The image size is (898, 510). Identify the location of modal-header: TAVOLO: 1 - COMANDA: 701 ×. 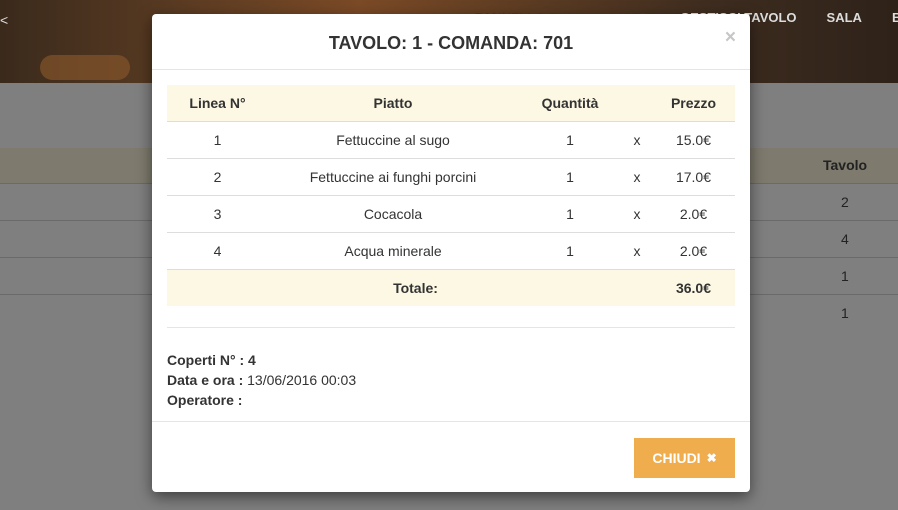
(451, 42).